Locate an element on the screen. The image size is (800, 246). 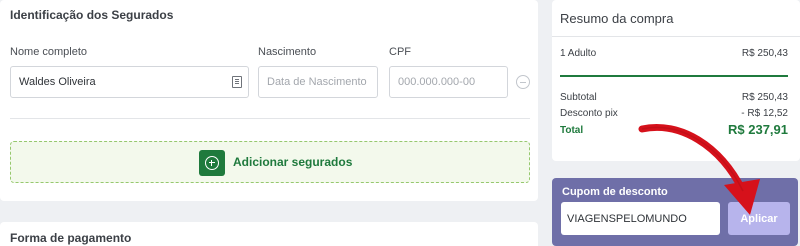
discount-label: Desconto pix is located at coordinates (589, 113).